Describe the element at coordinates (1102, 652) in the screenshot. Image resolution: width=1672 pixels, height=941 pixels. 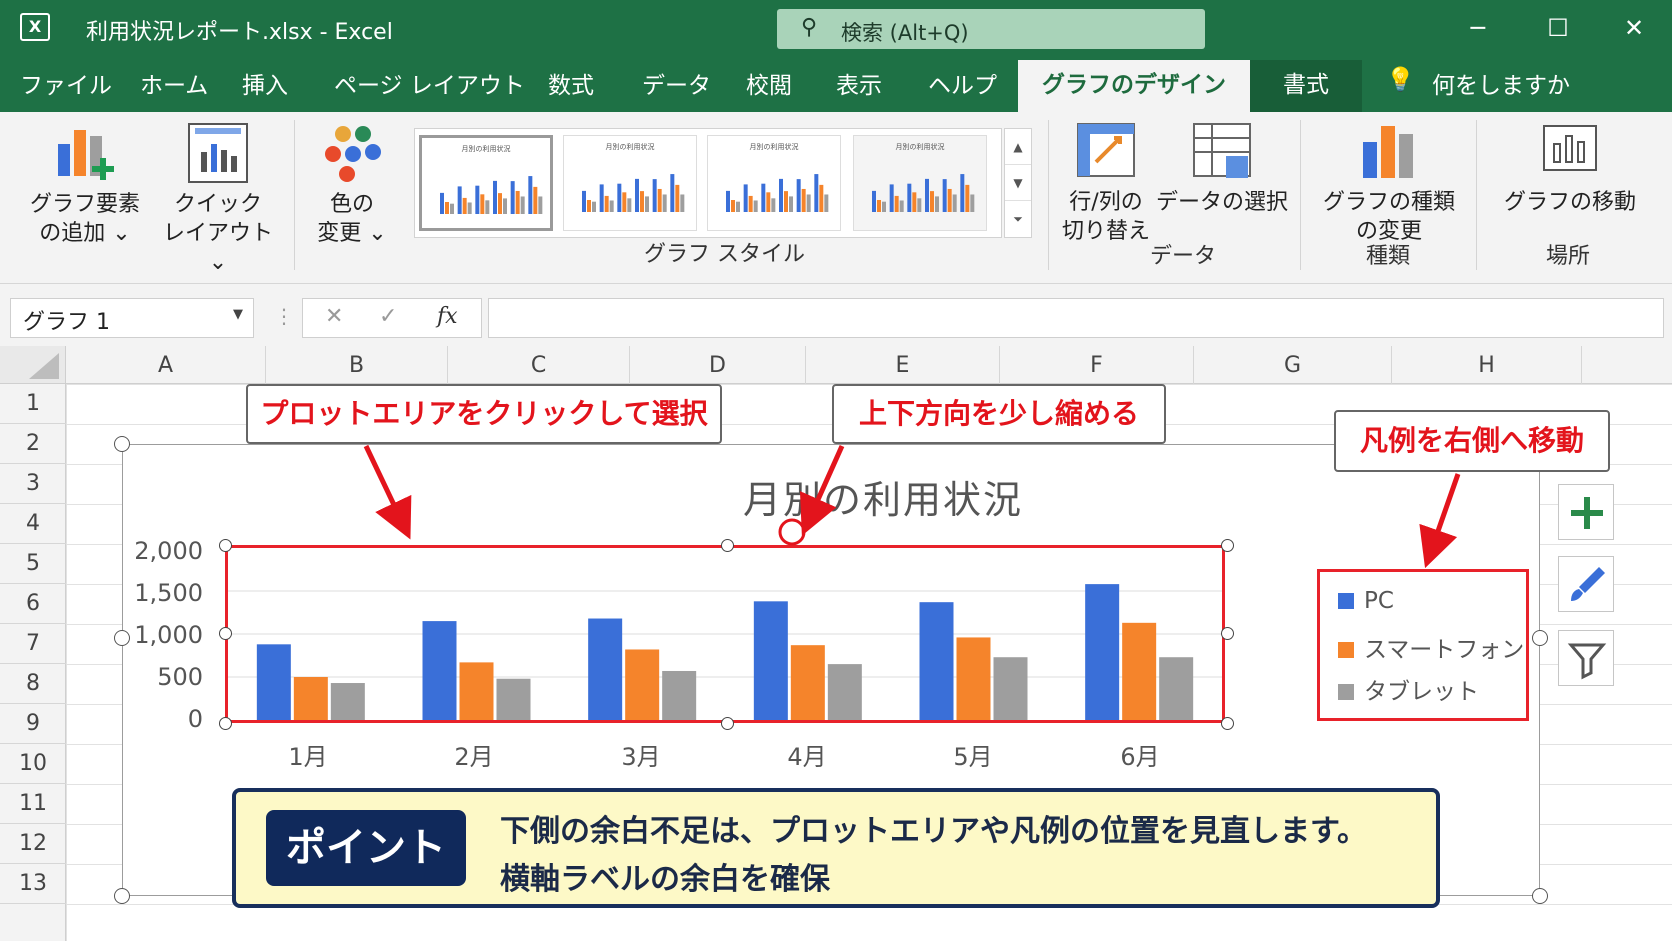
I see `bar-PC-6月` at that location.